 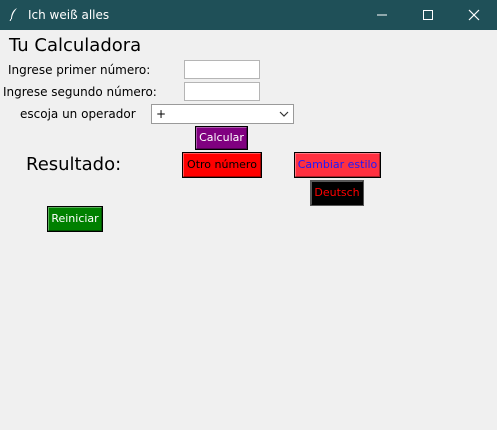 What do you see at coordinates (337, 165) in the screenshot?
I see `change-style-button: Cambiar estilo` at bounding box center [337, 165].